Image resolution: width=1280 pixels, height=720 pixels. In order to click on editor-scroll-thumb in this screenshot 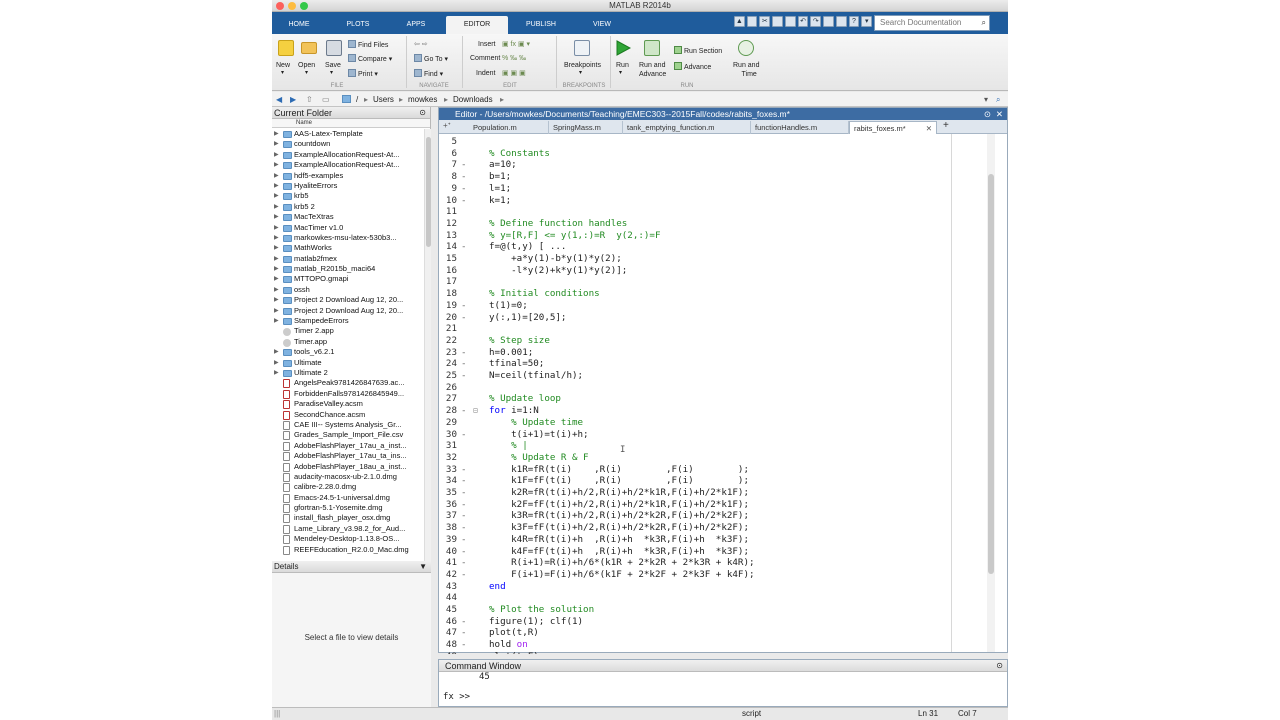, I will do `click(991, 374)`.